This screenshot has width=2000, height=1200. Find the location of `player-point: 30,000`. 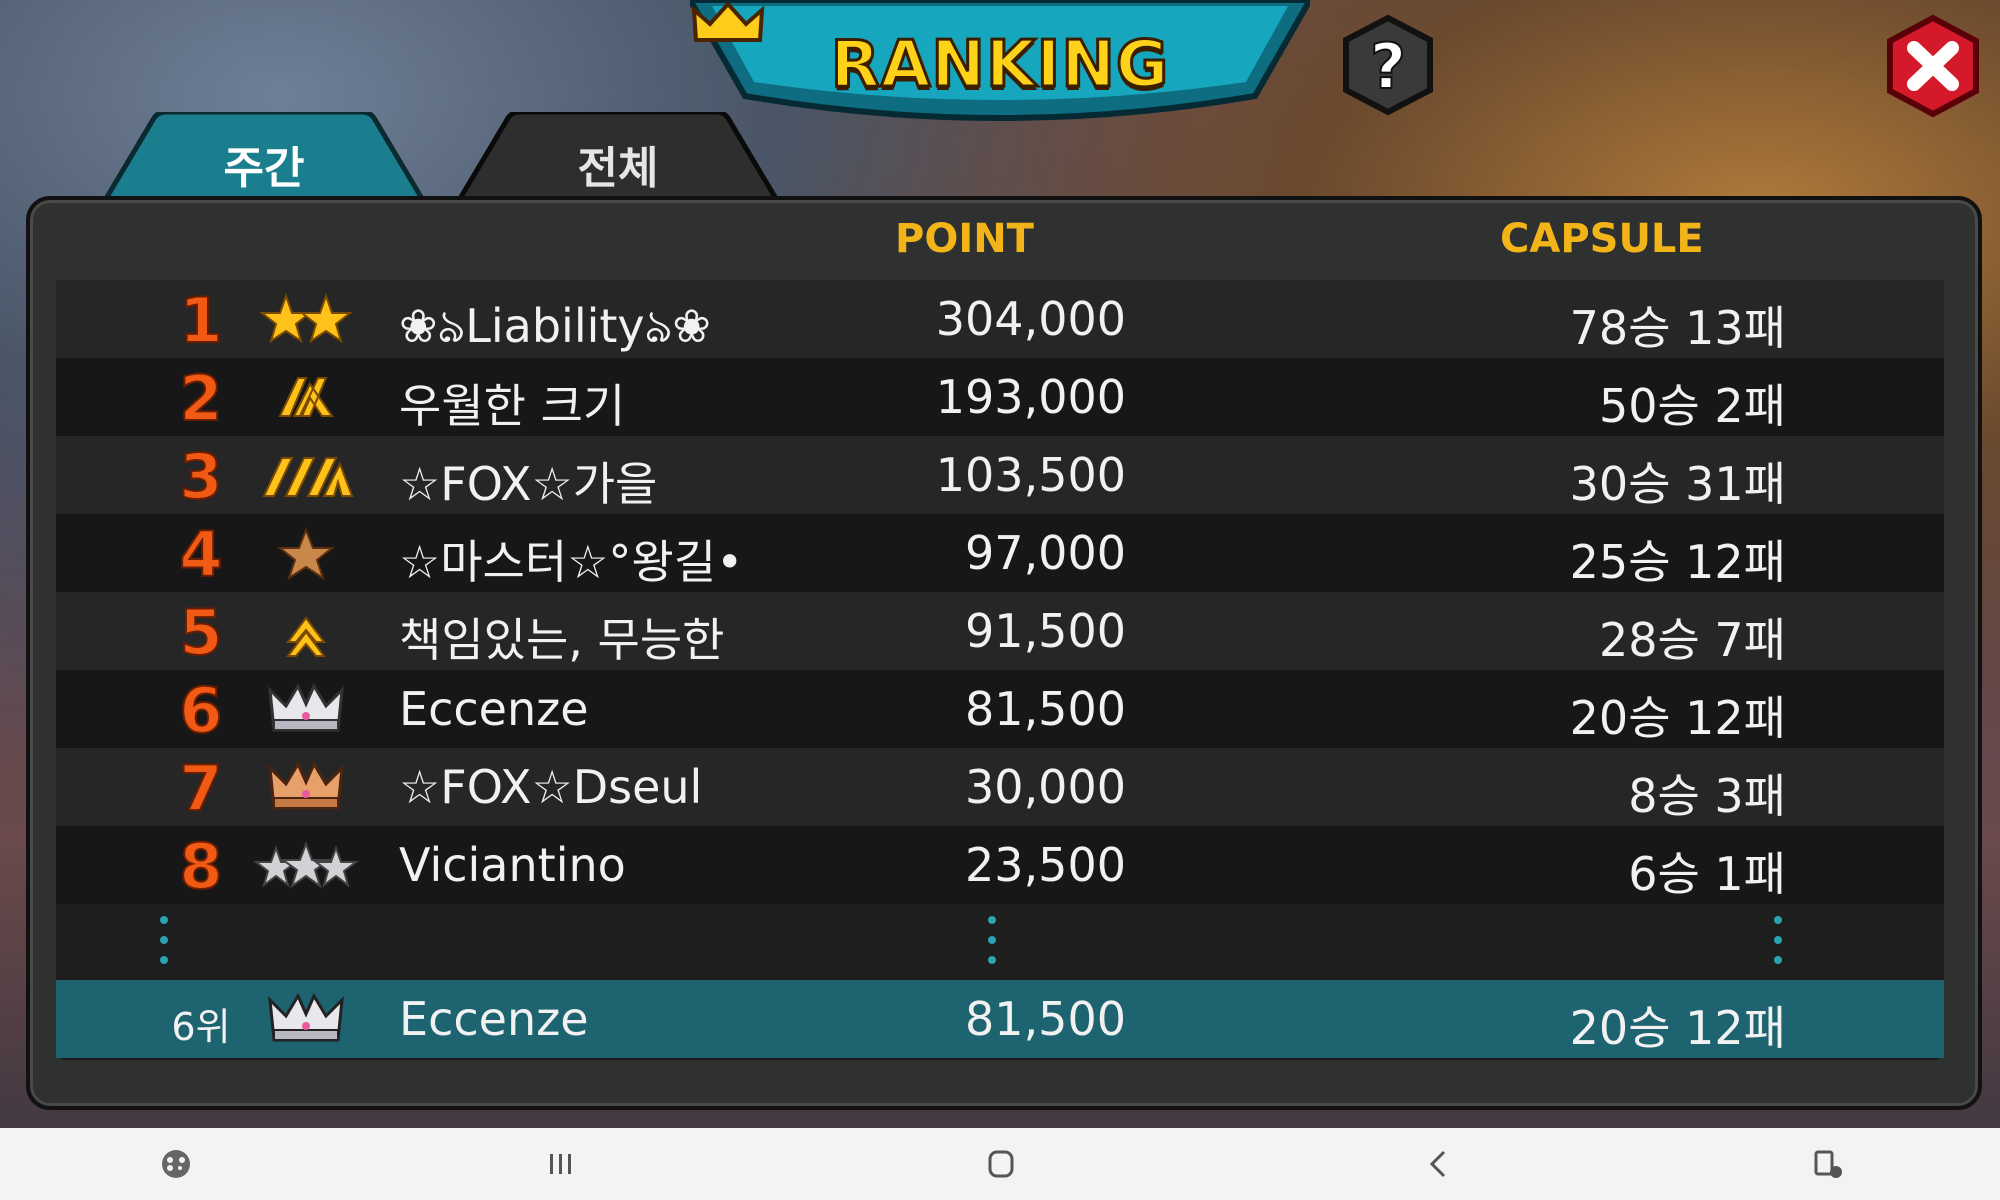

player-point: 30,000 is located at coordinates (1045, 787).